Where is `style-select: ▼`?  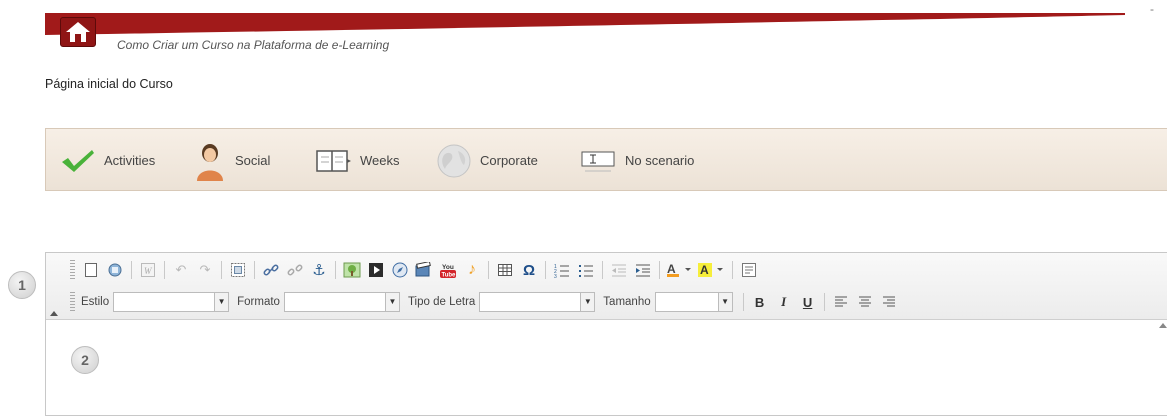
style-select: ▼ is located at coordinates (171, 302).